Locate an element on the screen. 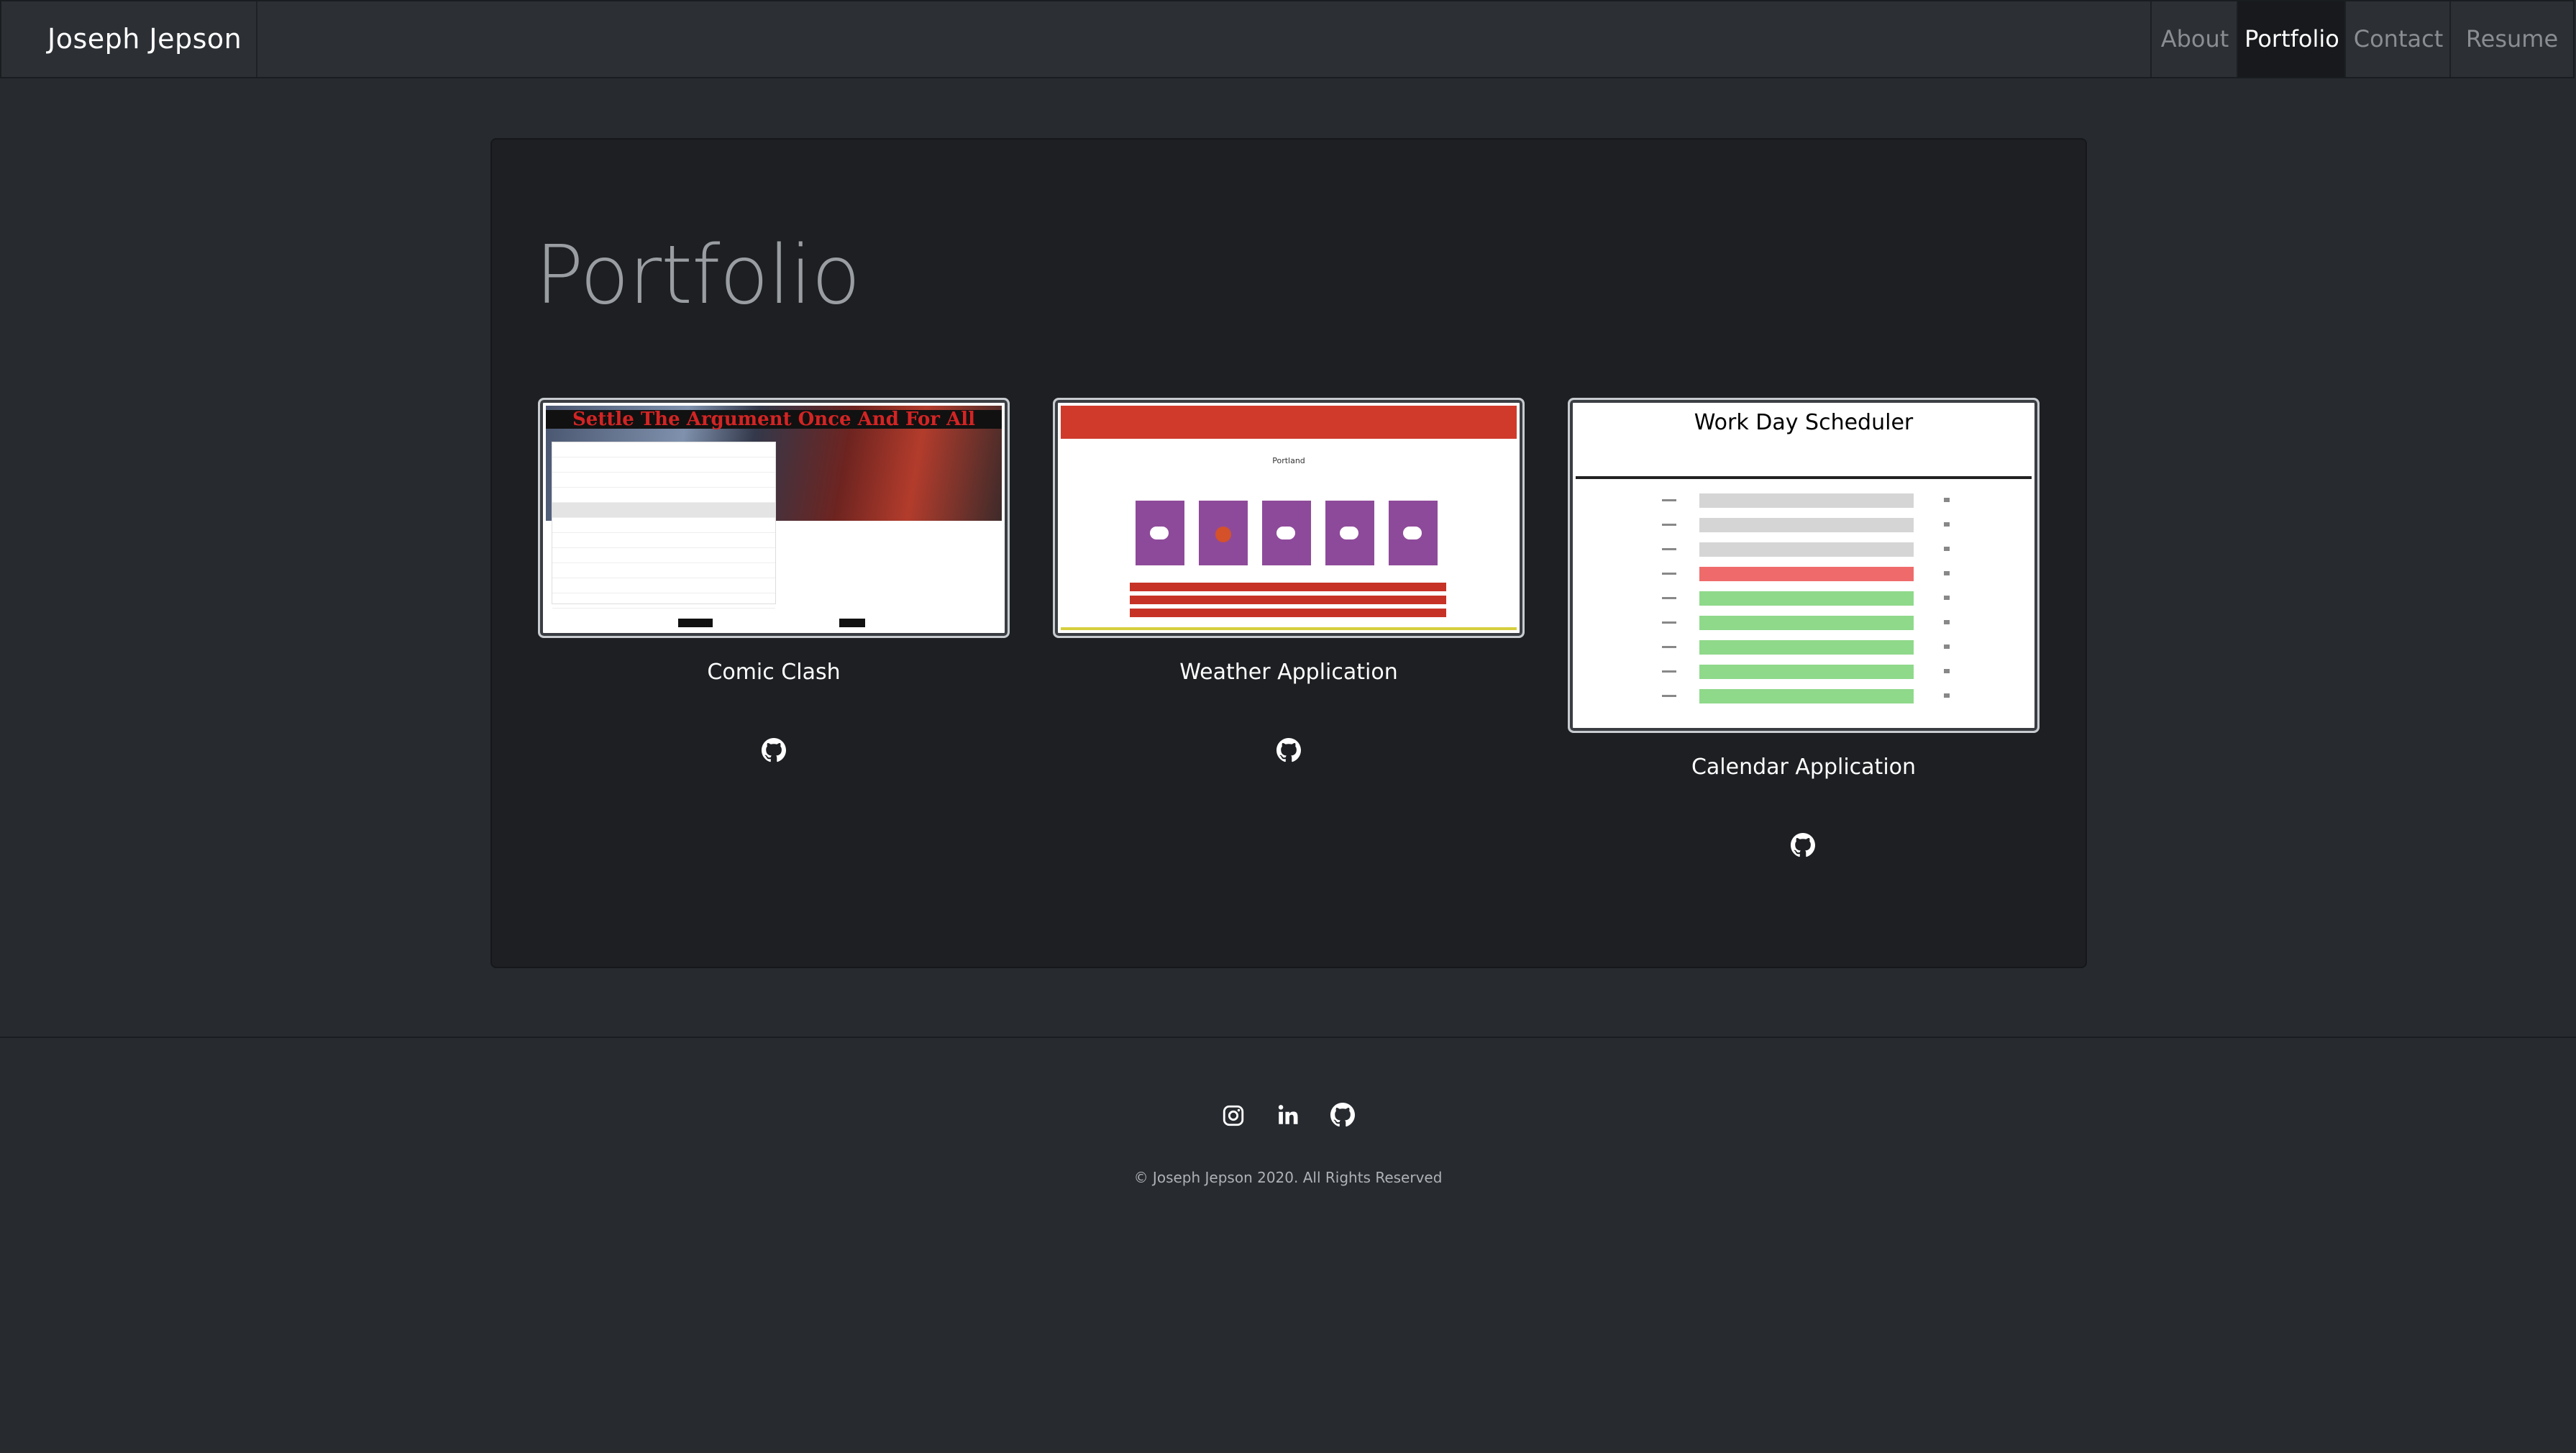 The width and height of the screenshot is (2576, 1453). thumbnail-city: Portland is located at coordinates (1288, 460).